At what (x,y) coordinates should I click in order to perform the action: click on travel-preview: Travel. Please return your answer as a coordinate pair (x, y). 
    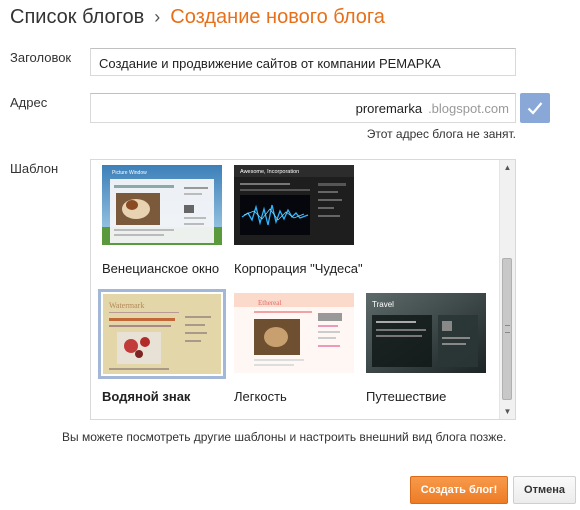
    Looking at the image, I should click on (426, 333).